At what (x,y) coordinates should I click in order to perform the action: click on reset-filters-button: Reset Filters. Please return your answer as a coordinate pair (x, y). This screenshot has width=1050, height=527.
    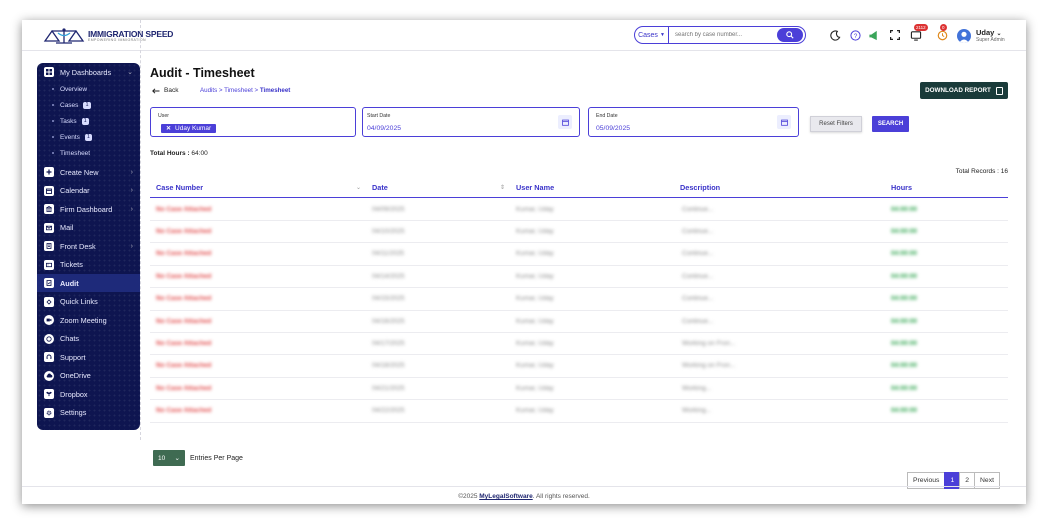
    Looking at the image, I should click on (836, 124).